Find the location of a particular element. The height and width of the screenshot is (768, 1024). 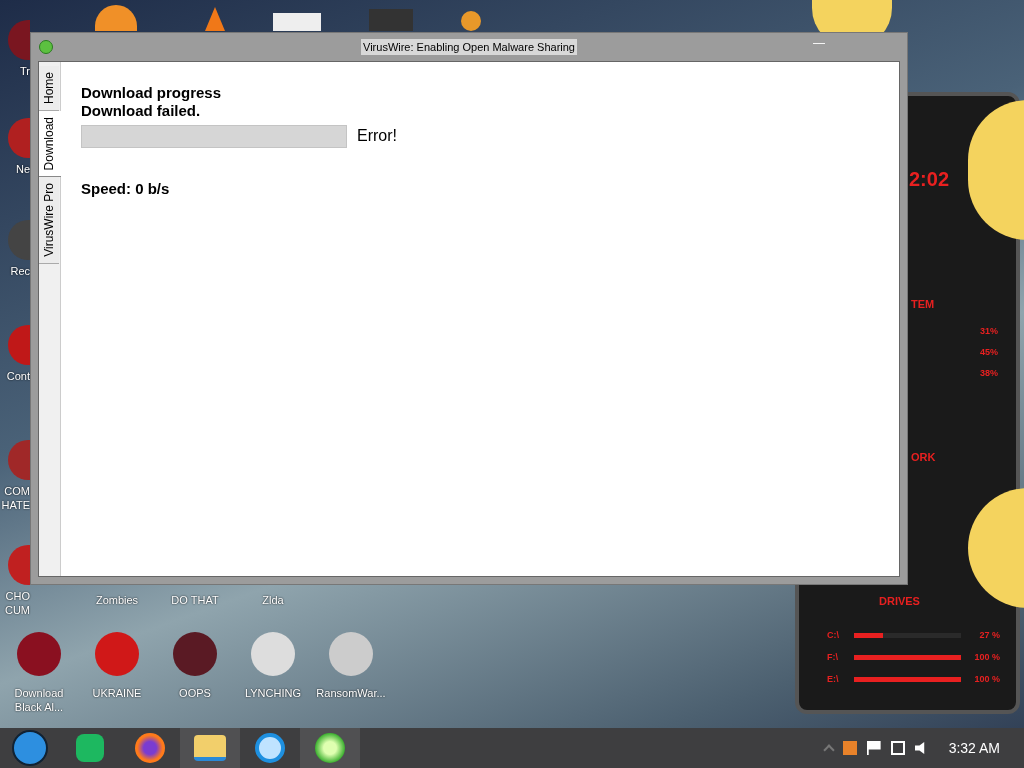

icon-label: DO THAT is located at coordinates (195, 600).